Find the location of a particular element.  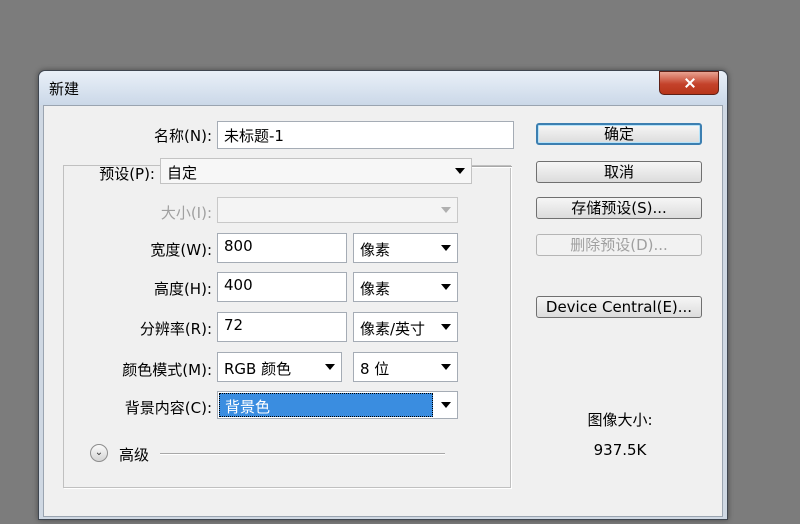

bit-depth-value: 8 位 is located at coordinates (375, 369).